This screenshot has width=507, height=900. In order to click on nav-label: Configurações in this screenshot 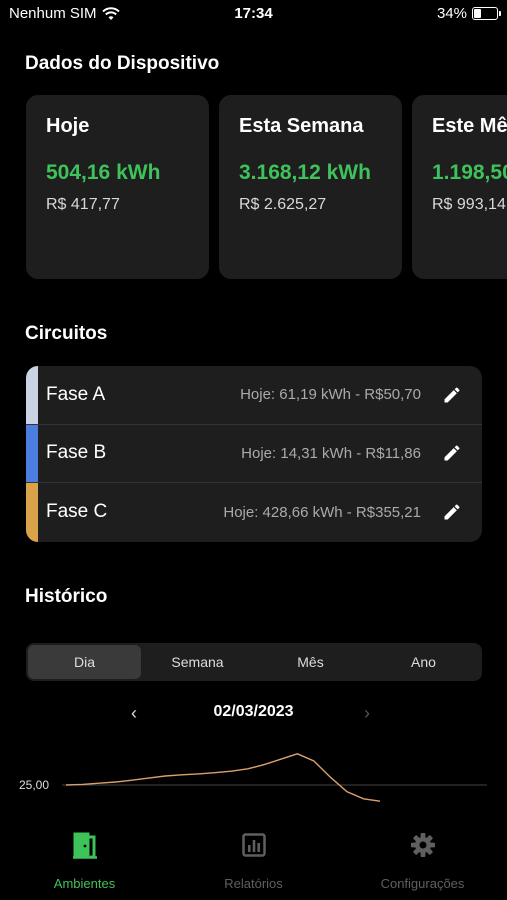, I will do `click(422, 883)`.